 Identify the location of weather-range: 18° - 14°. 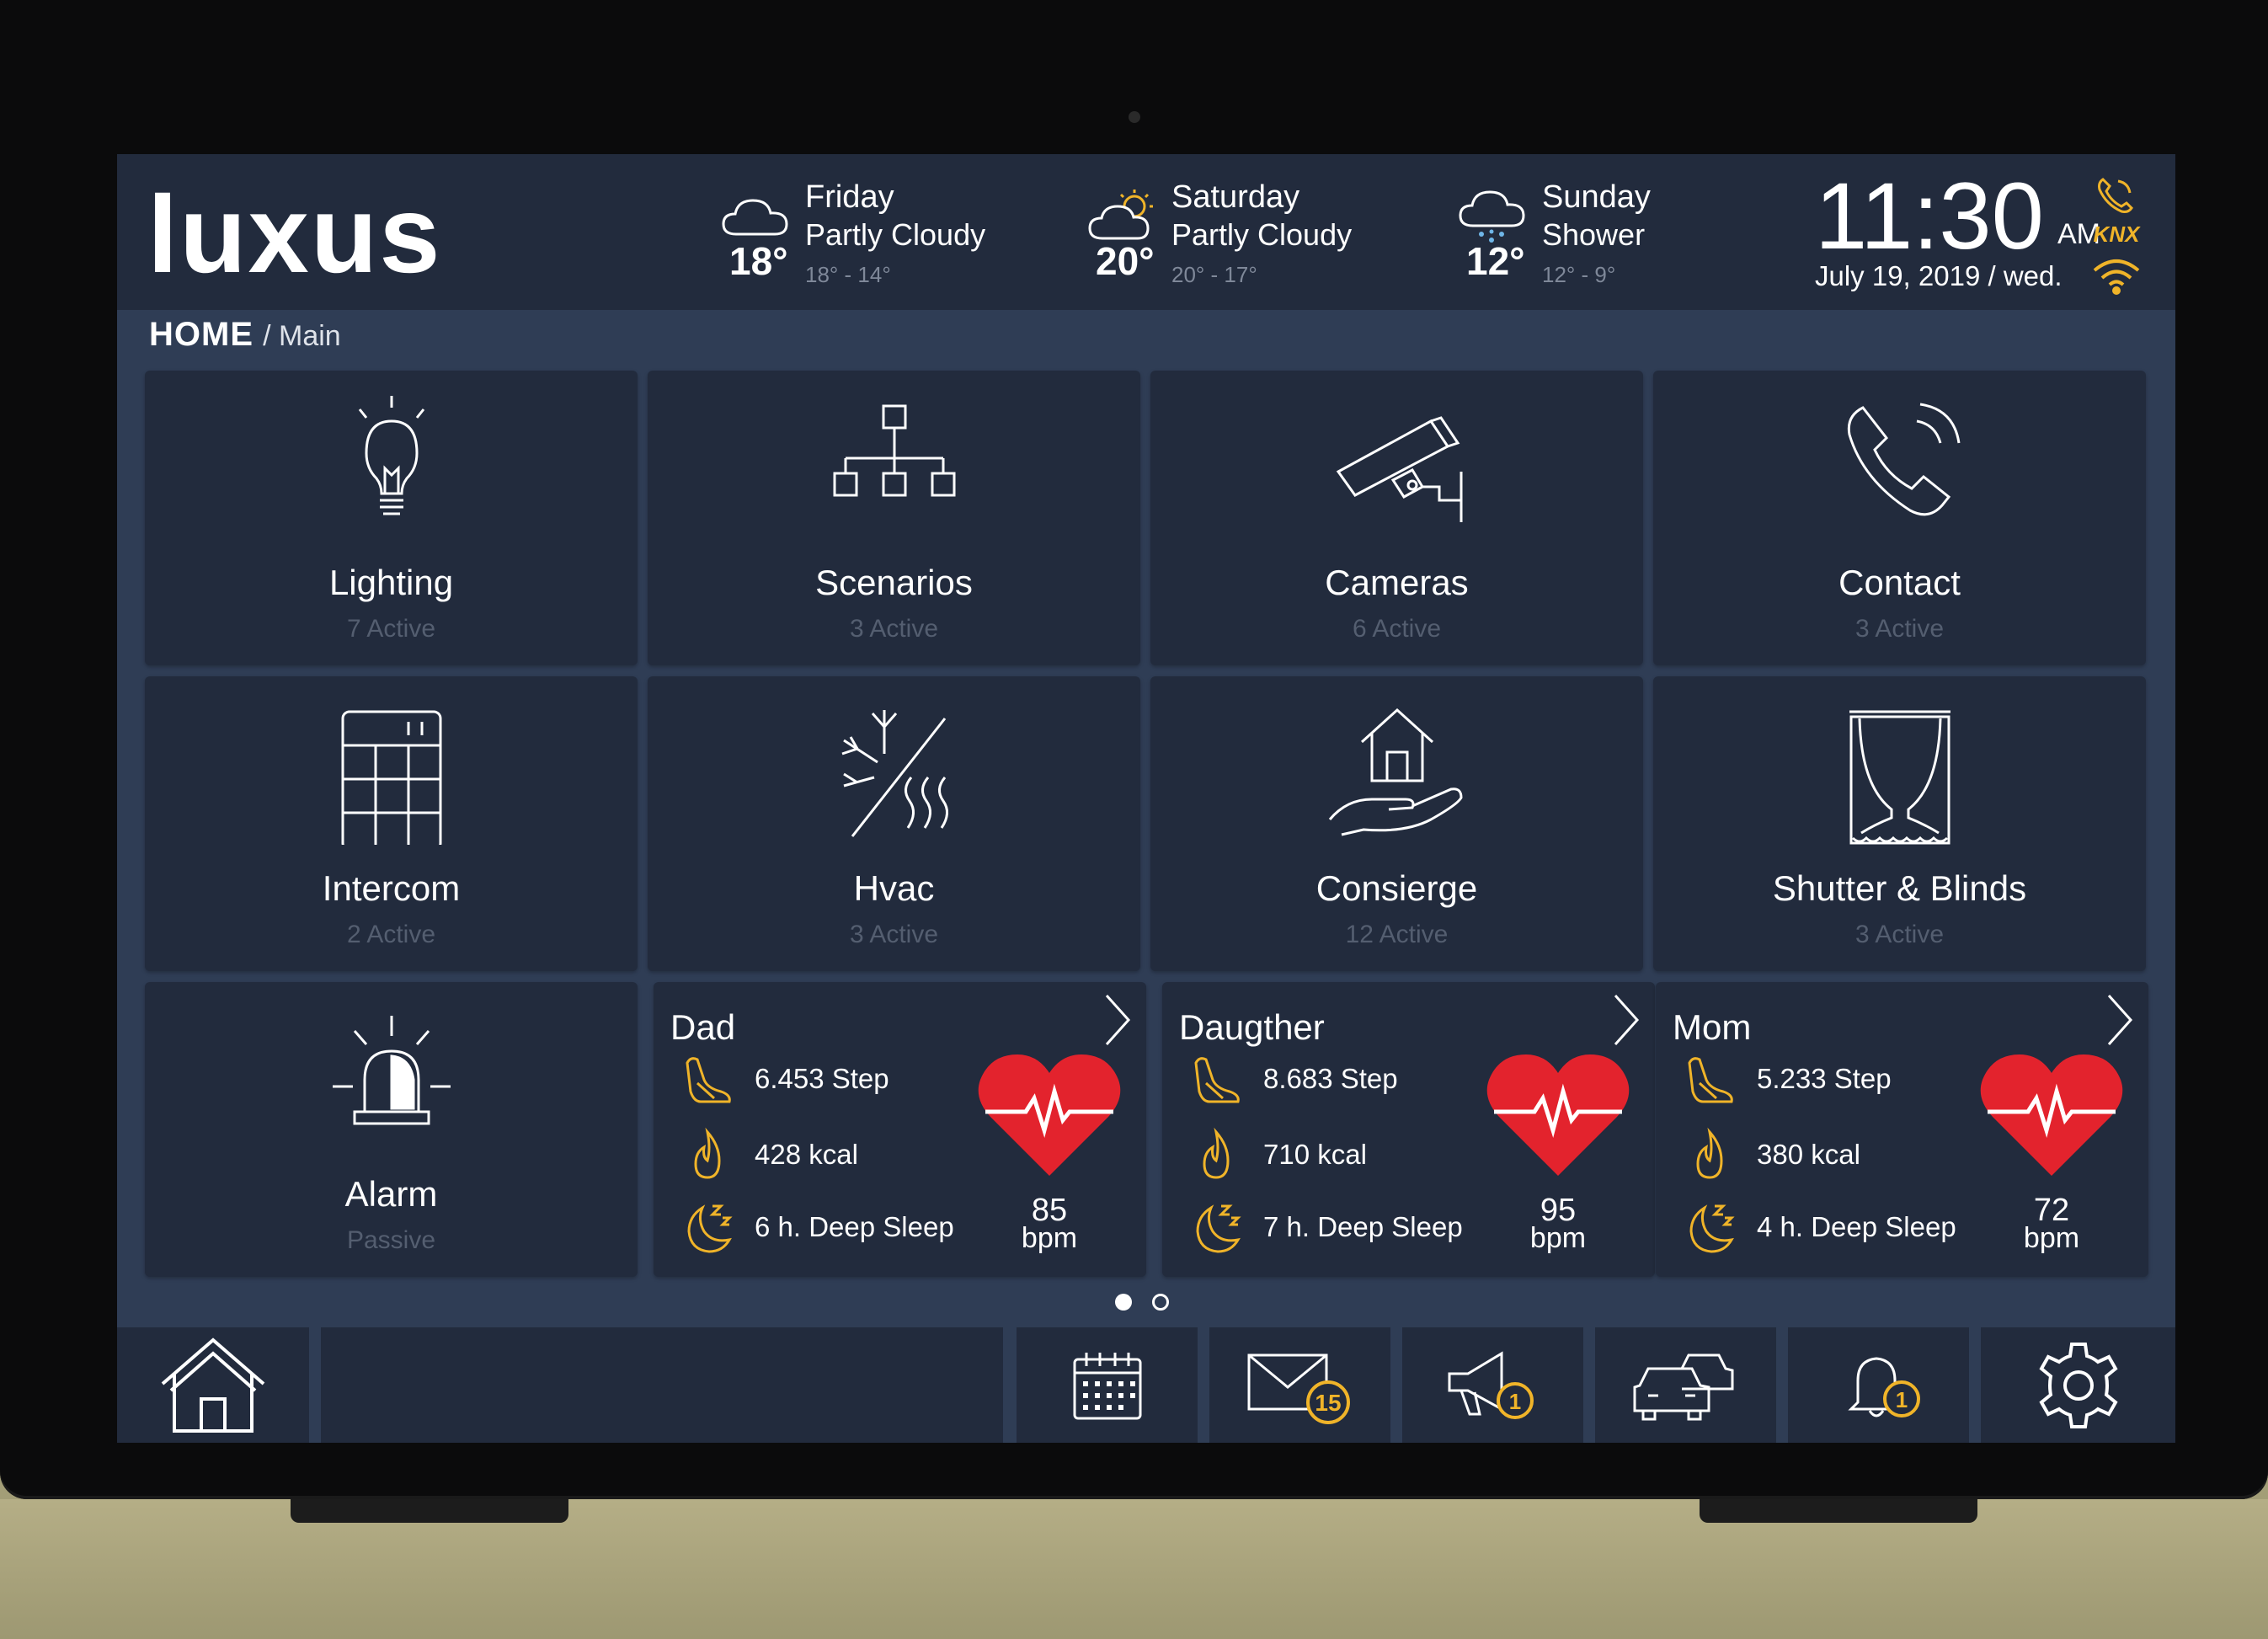
(848, 274).